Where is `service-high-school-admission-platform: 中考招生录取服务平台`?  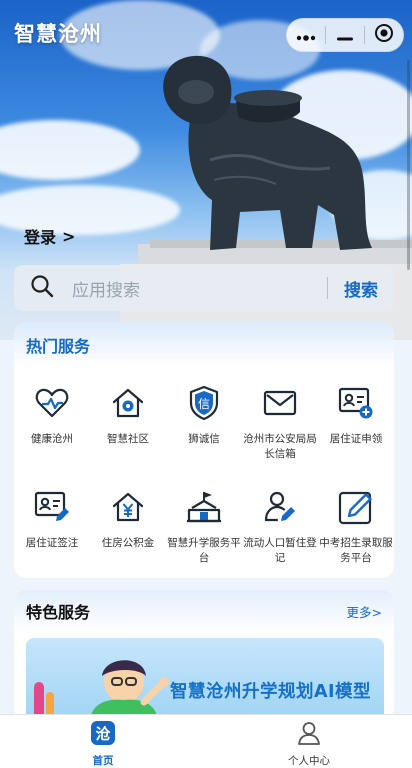 service-high-school-admission-platform: 中考招生录取服务平台 is located at coordinates (356, 533).